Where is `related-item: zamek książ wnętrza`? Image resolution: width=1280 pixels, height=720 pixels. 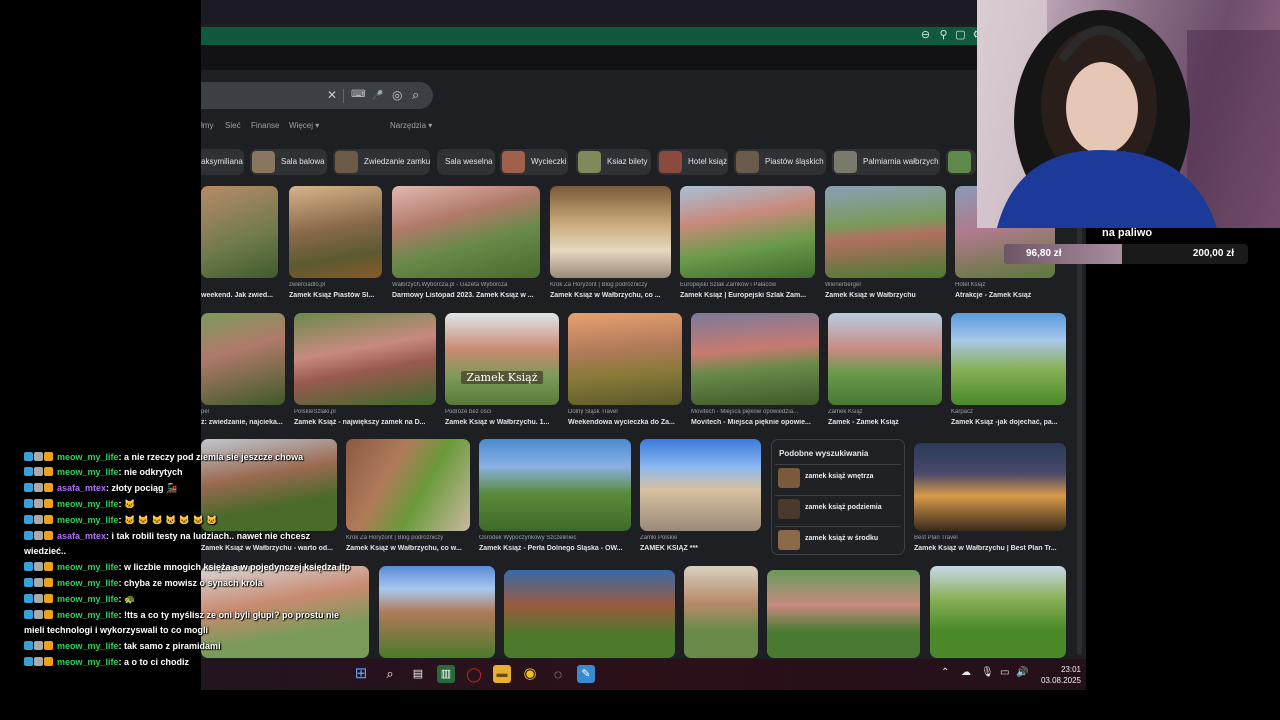 related-item: zamek książ wnętrza is located at coordinates (838, 477).